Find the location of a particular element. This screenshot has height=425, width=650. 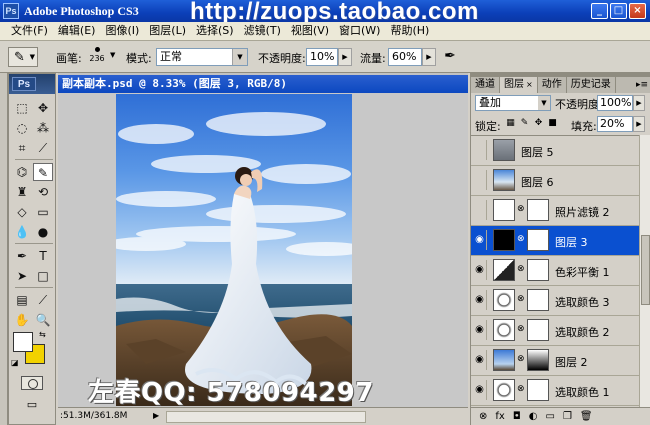

lock-transparency-icon: ▦ is located at coordinates (510, 123).